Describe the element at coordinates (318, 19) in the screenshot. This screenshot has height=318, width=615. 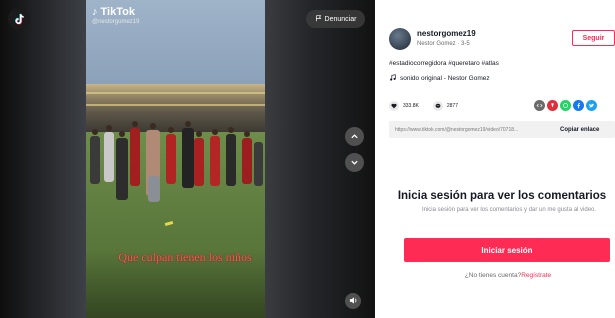
I see `flag-icon` at that location.